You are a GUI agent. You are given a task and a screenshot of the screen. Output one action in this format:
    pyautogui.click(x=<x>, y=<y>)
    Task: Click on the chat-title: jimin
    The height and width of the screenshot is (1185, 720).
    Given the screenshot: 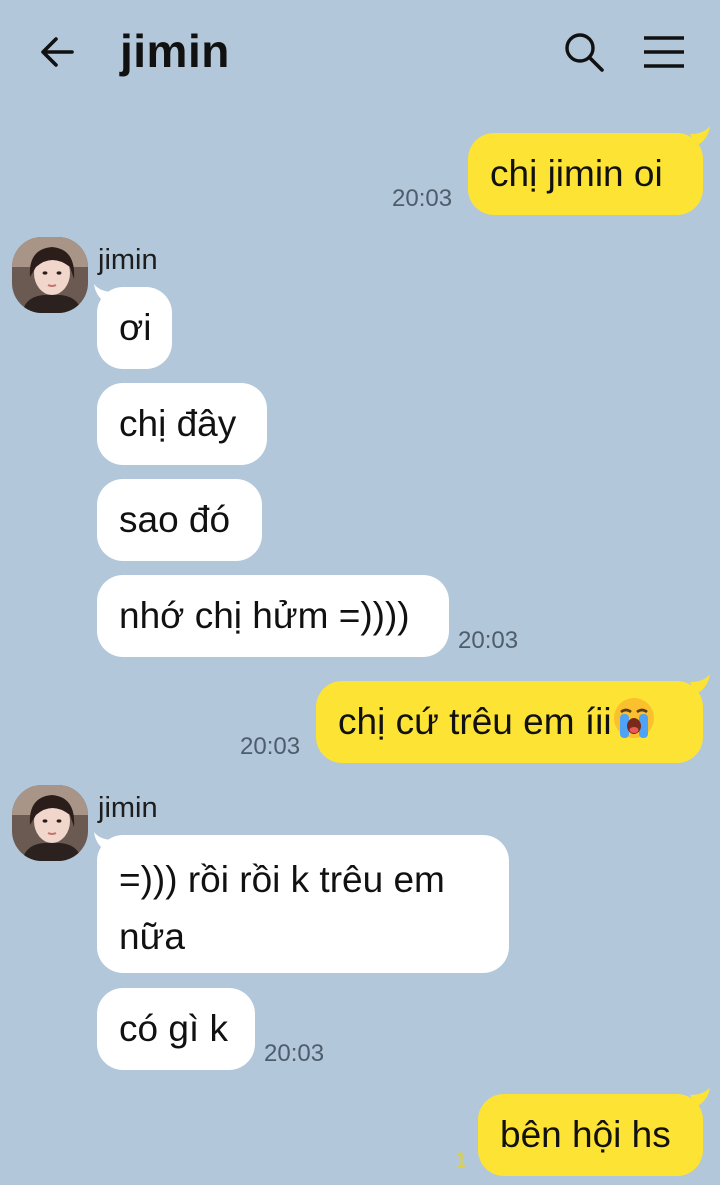 What is the action you would take?
    pyautogui.click(x=175, y=51)
    